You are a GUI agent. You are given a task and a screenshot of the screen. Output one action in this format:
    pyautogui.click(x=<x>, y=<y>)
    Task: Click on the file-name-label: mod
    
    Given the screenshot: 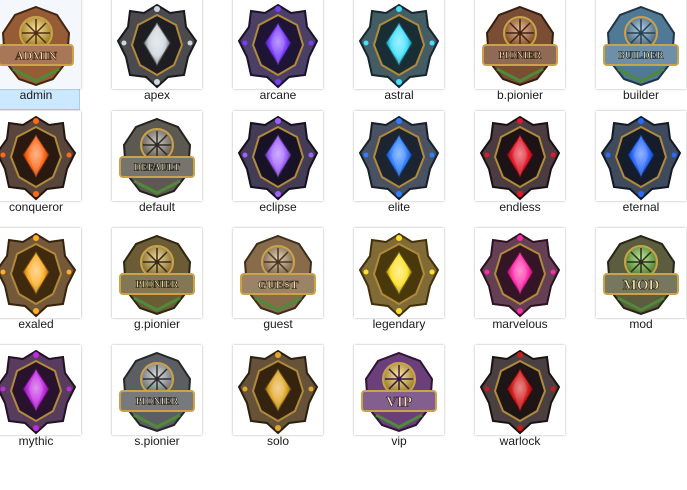 What is the action you would take?
    pyautogui.click(x=641, y=324)
    